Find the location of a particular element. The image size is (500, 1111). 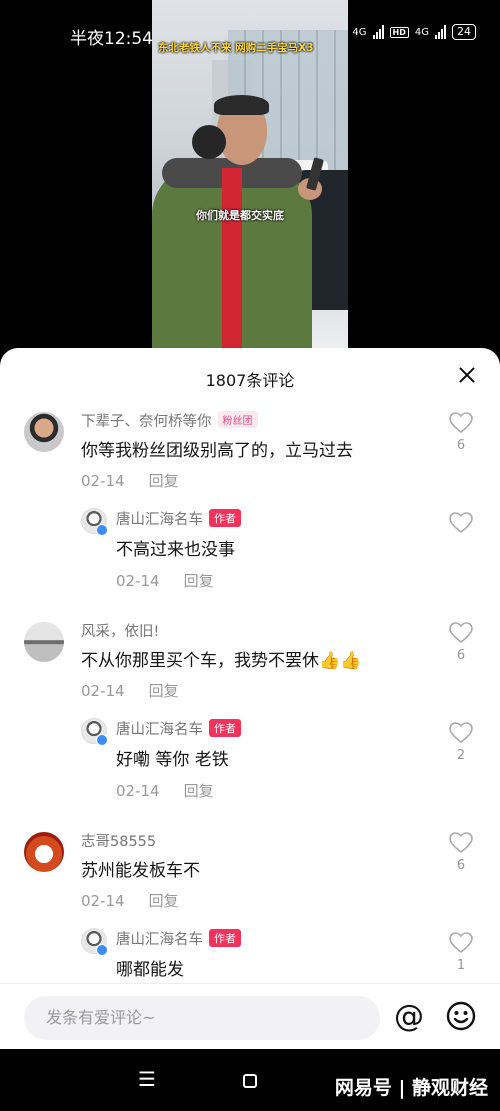

reply-like-button is located at coordinates (461, 525).